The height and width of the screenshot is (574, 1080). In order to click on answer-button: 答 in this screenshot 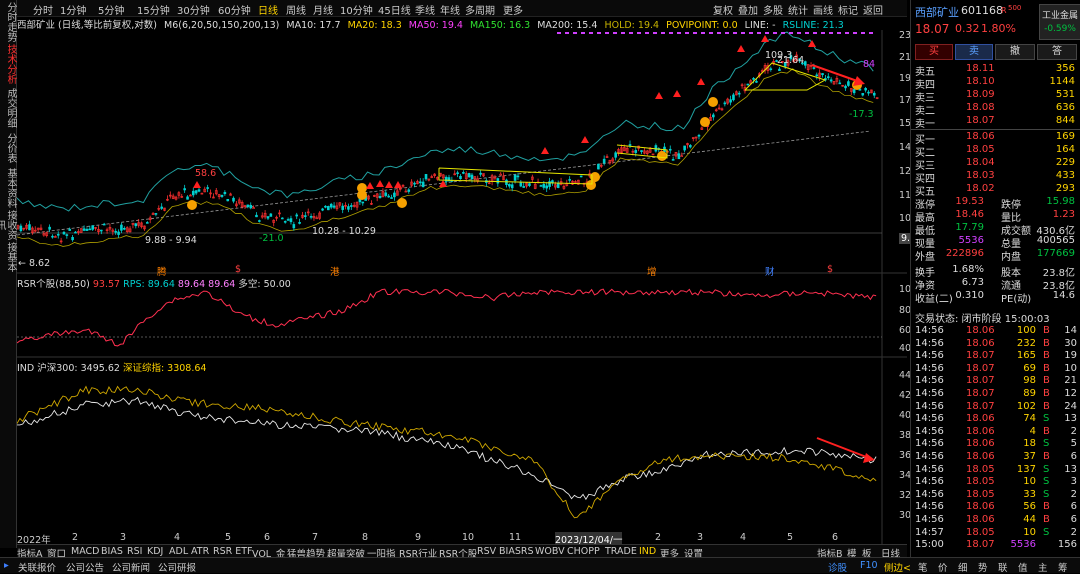, I will do `click(1057, 52)`.